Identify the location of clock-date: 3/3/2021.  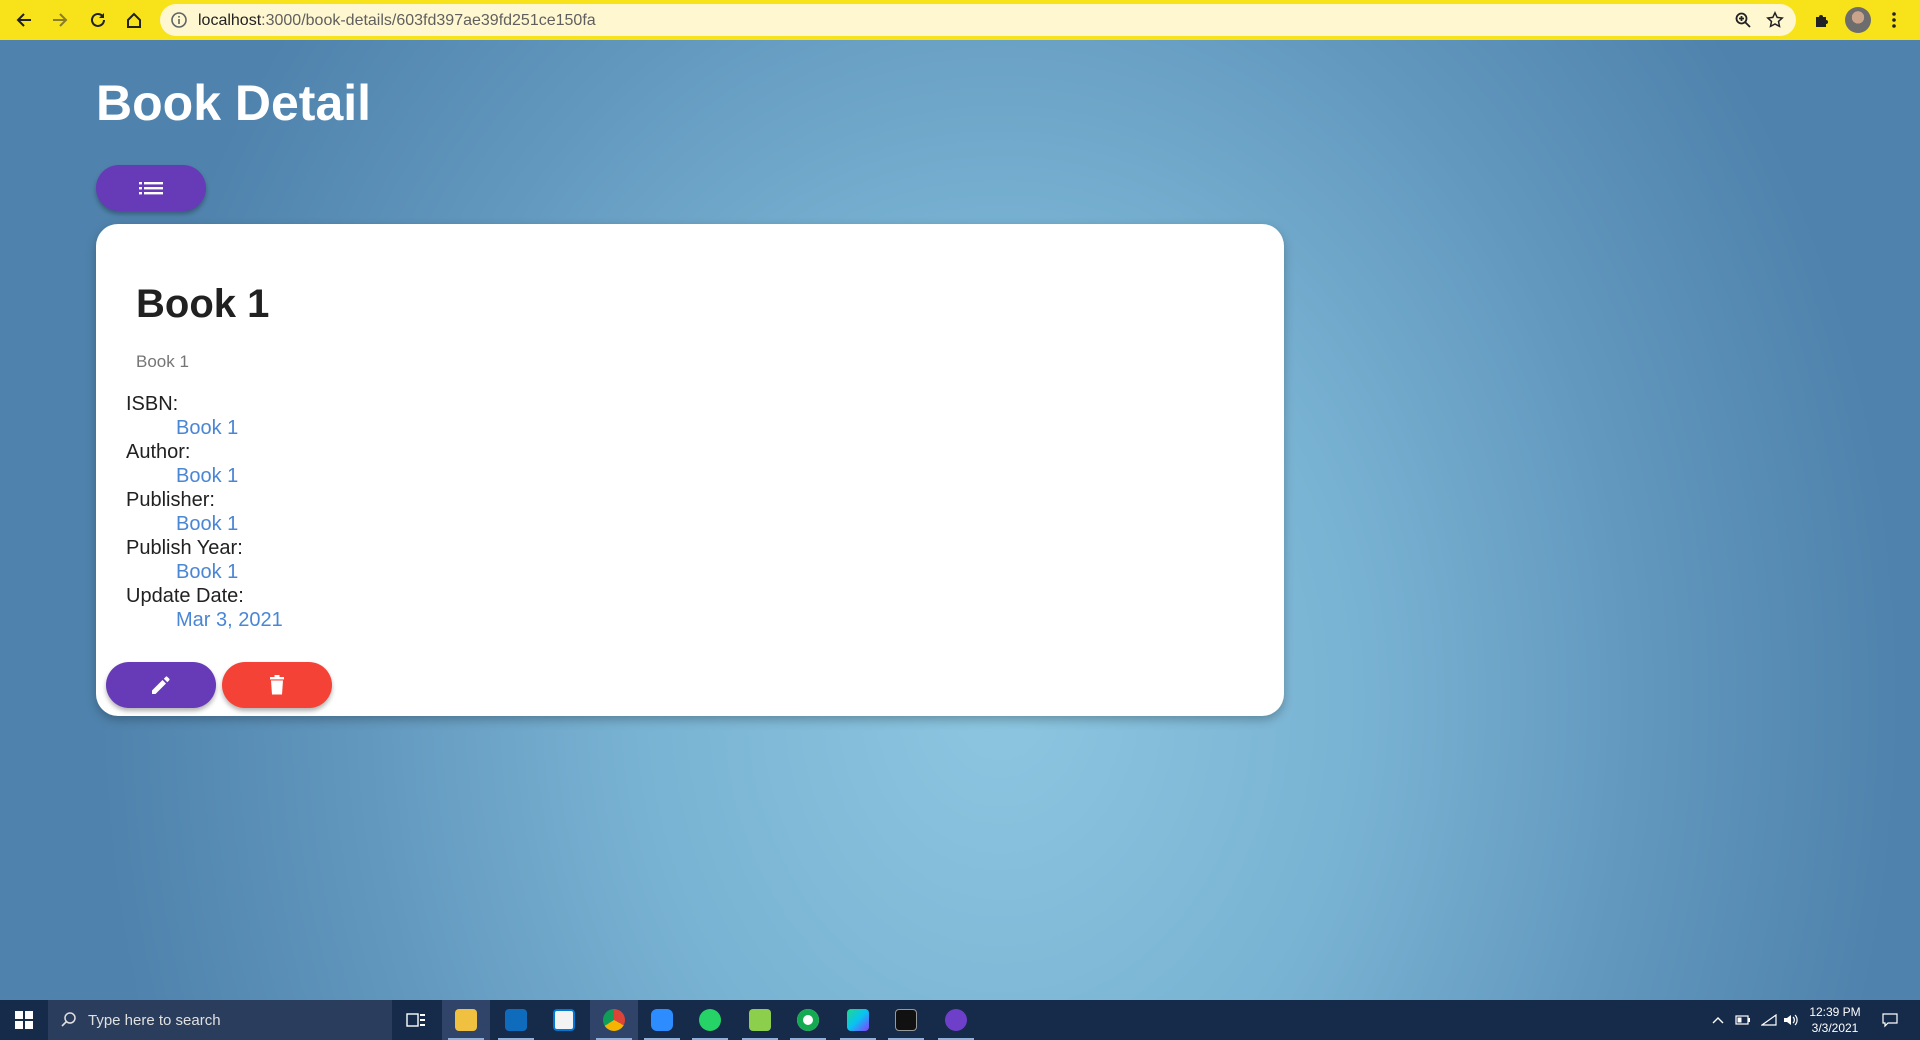
(1835, 1028).